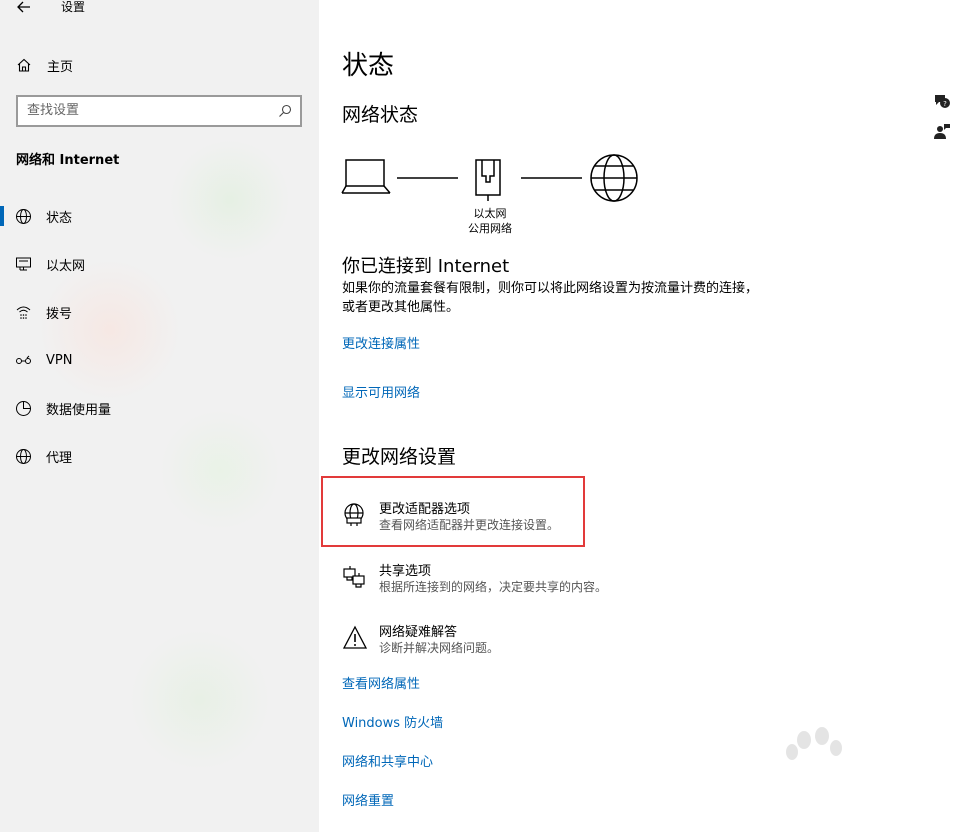 This screenshot has width=953, height=832. Describe the element at coordinates (159, 312) in the screenshot. I see `sidebar-item-dialup: 拨号` at that location.